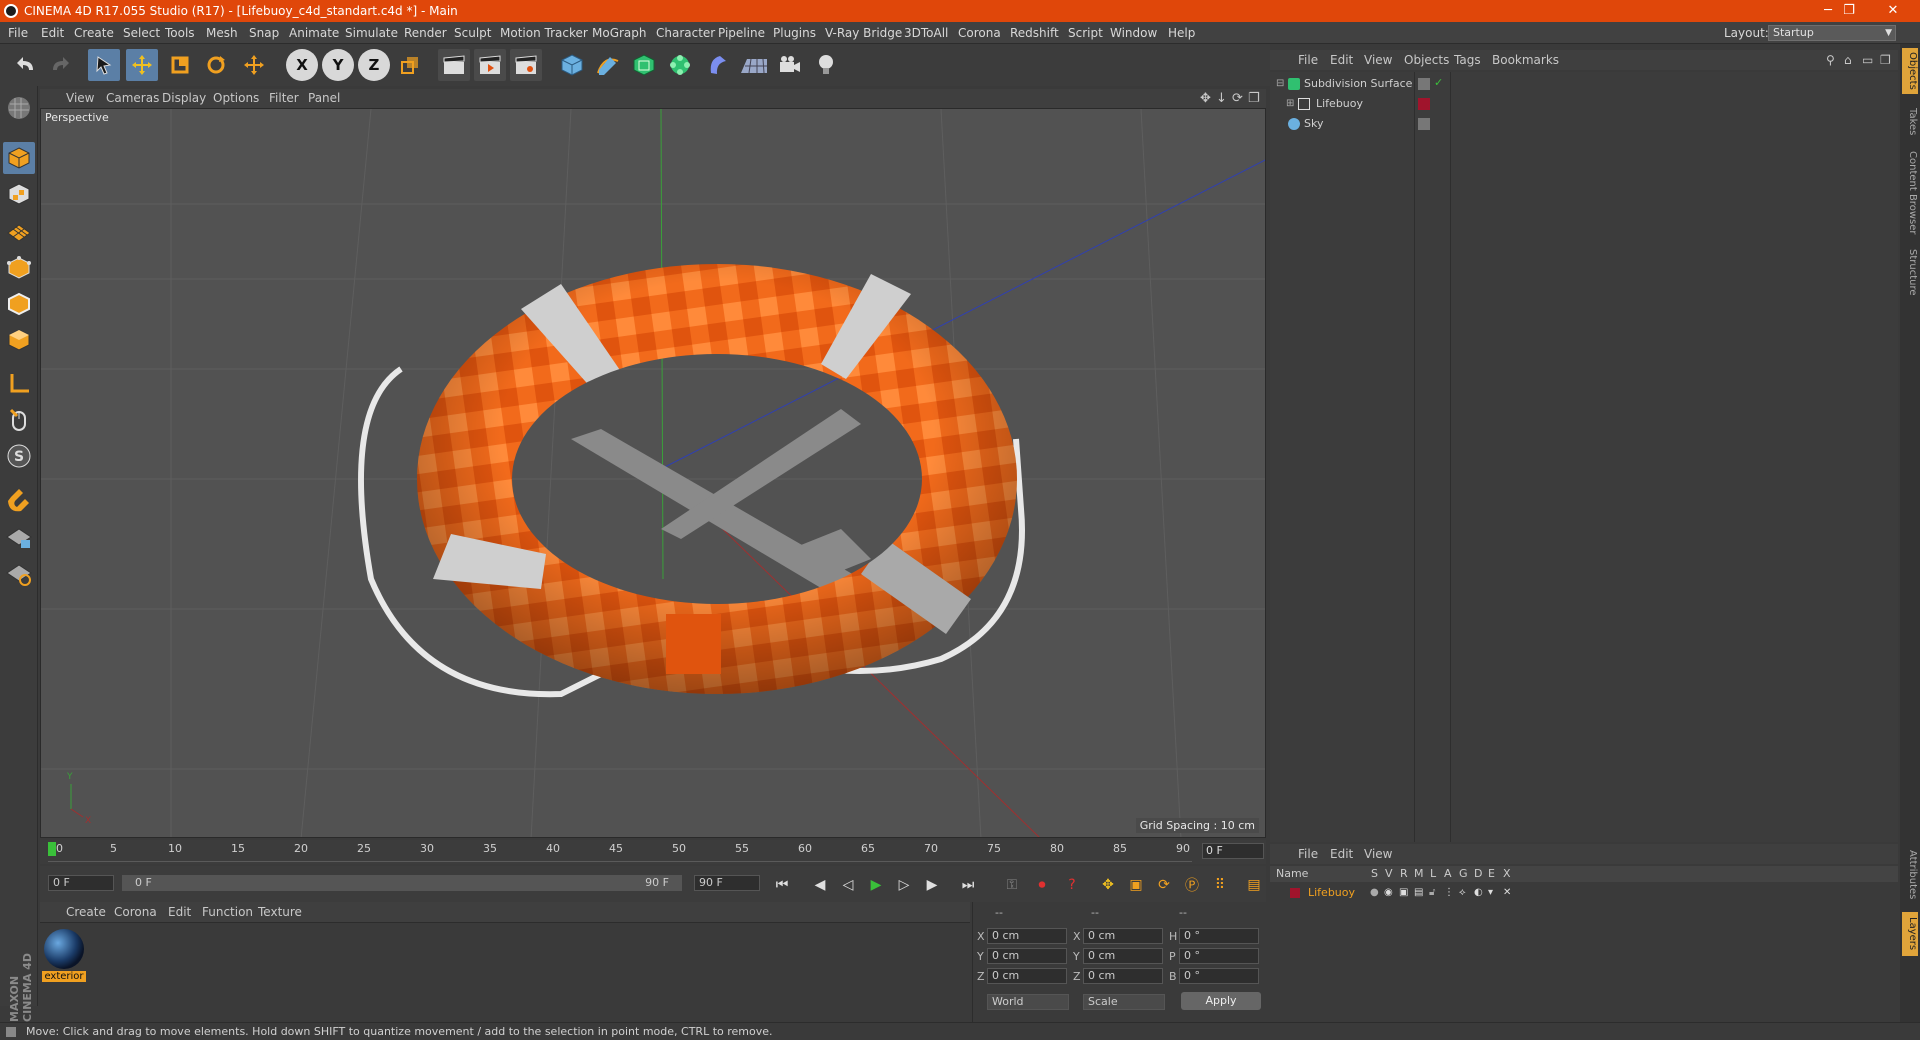 The width and height of the screenshot is (1920, 1040). I want to click on texture-mode-button, so click(19, 194).